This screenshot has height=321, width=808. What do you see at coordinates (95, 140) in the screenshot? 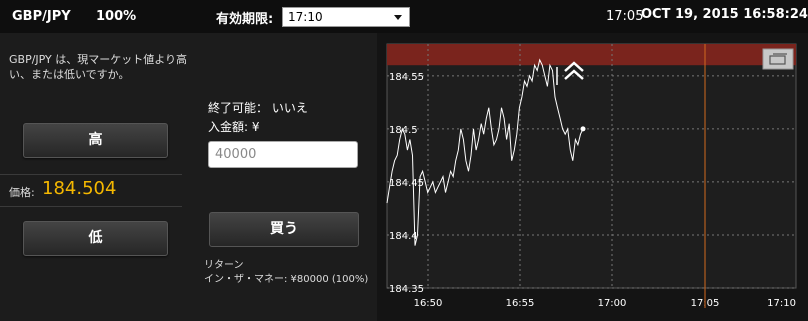
I see `high-button: 高` at bounding box center [95, 140].